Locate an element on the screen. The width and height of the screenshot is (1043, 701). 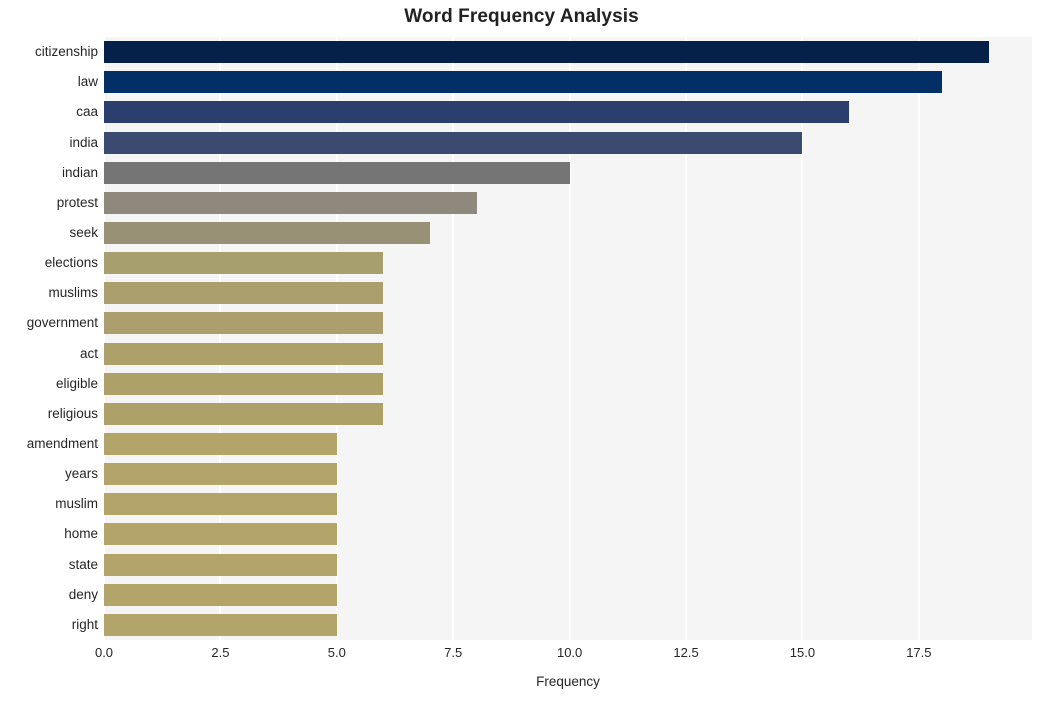
chart-title: Word Frequency Analysis is located at coordinates (521, 16).